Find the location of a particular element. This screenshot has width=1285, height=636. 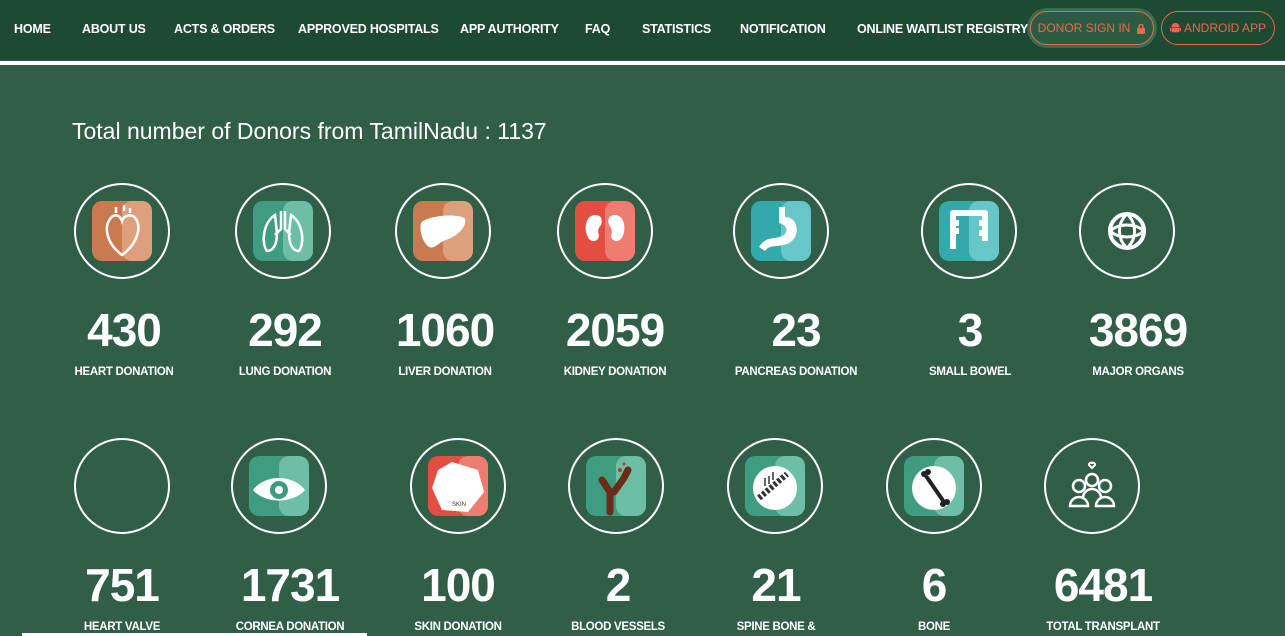

android-app-button: ANDROID APP is located at coordinates (1218, 28).